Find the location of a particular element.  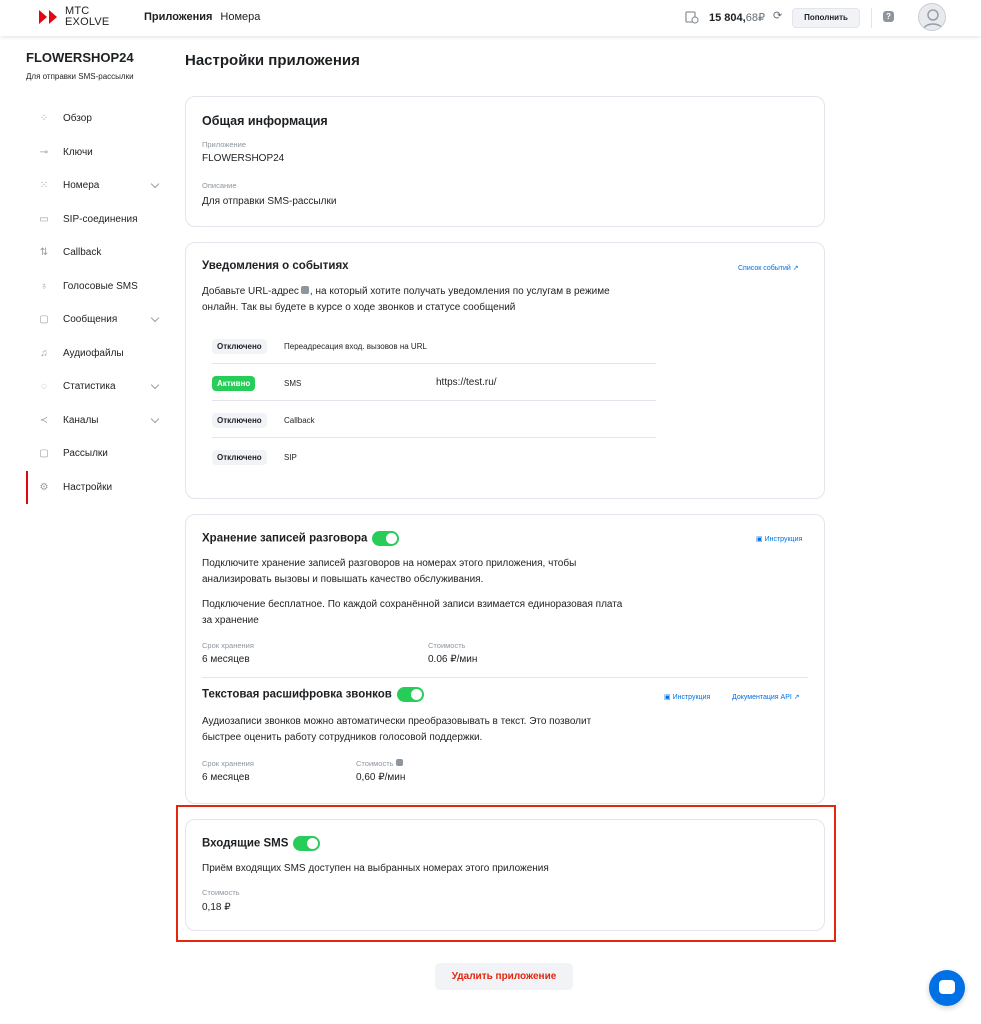

topup-button: Пополнить is located at coordinates (826, 18).